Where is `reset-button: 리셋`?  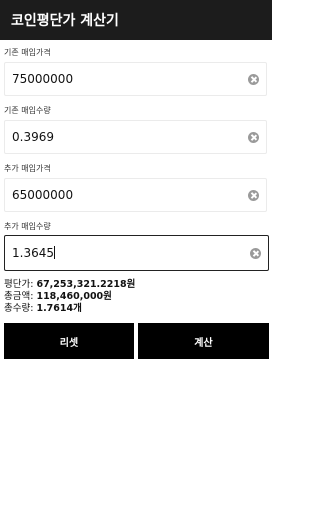 reset-button: 리셋 is located at coordinates (69, 341).